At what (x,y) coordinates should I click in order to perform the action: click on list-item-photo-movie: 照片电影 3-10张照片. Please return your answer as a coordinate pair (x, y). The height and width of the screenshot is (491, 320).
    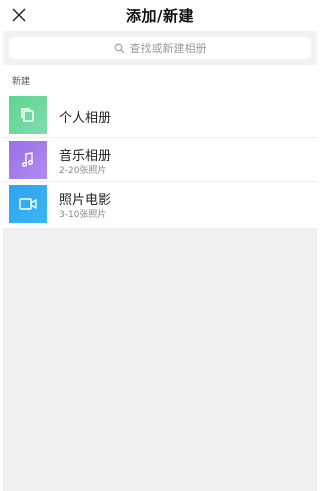
    Looking at the image, I should click on (160, 203).